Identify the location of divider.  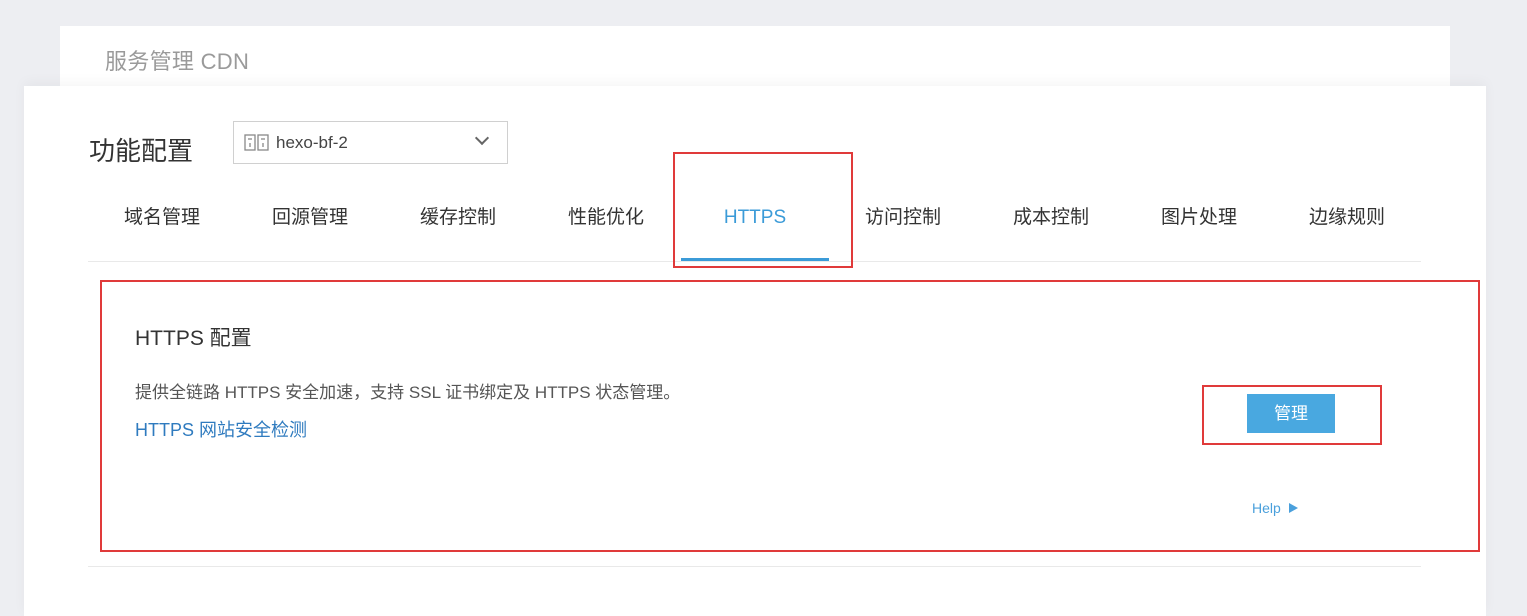
(754, 566).